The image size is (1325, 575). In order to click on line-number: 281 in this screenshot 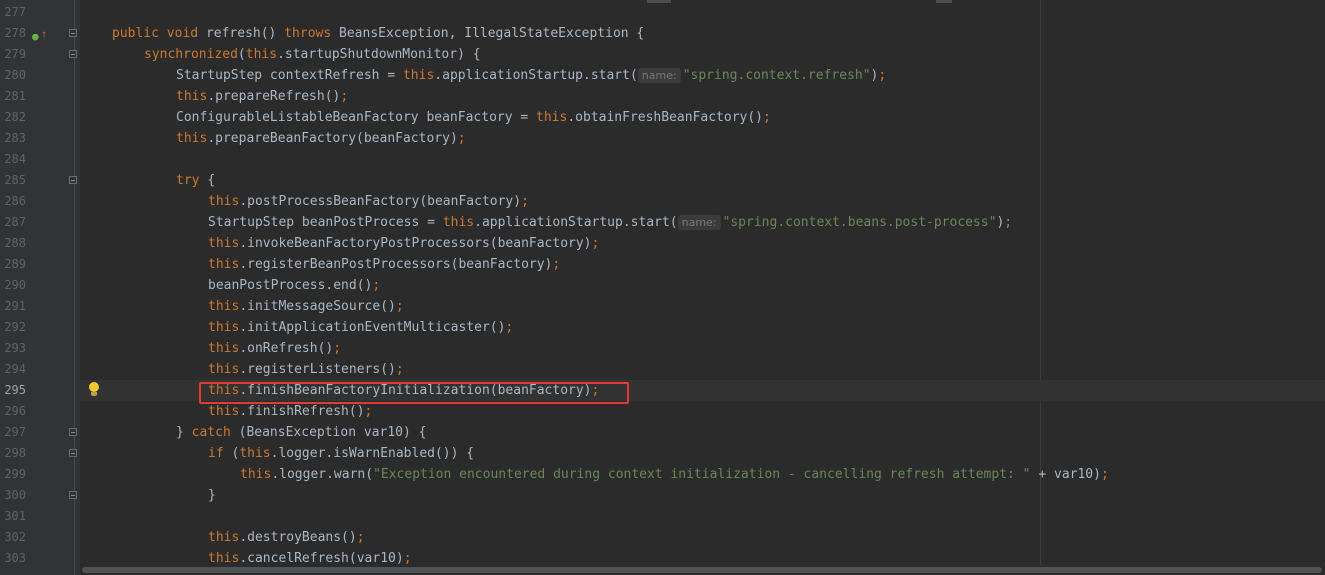, I will do `click(13, 96)`.